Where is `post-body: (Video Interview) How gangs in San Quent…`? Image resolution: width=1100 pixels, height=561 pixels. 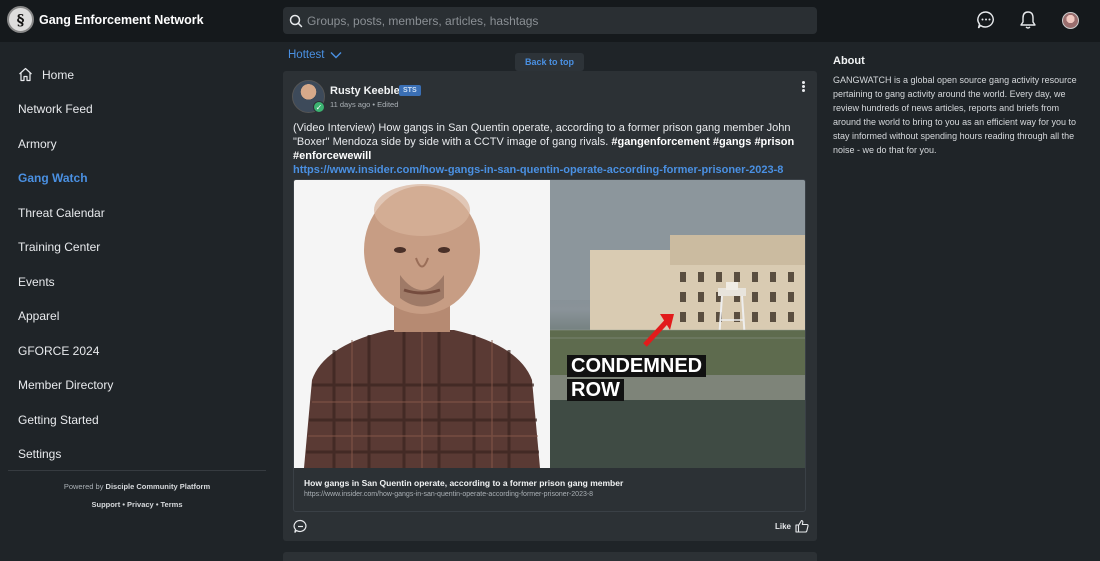 post-body: (Video Interview) How gangs in San Quent… is located at coordinates (550, 149).